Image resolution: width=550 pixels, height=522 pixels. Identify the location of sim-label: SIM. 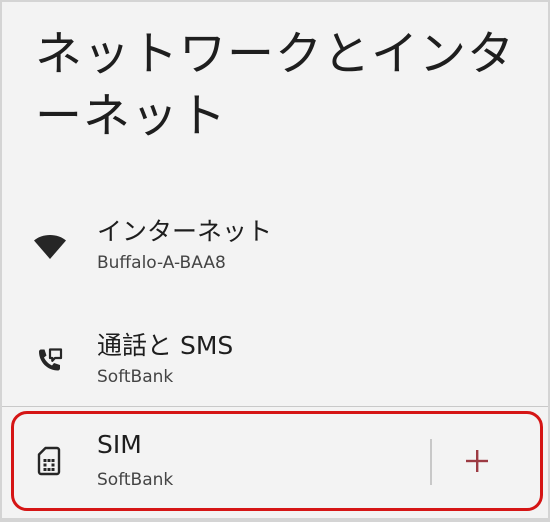
(119, 444).